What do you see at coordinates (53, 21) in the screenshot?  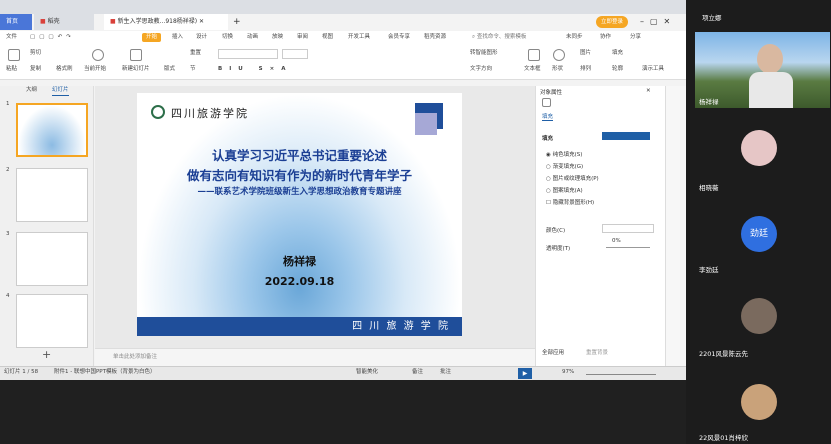 I see `tab-docer-label: 稻壳` at bounding box center [53, 21].